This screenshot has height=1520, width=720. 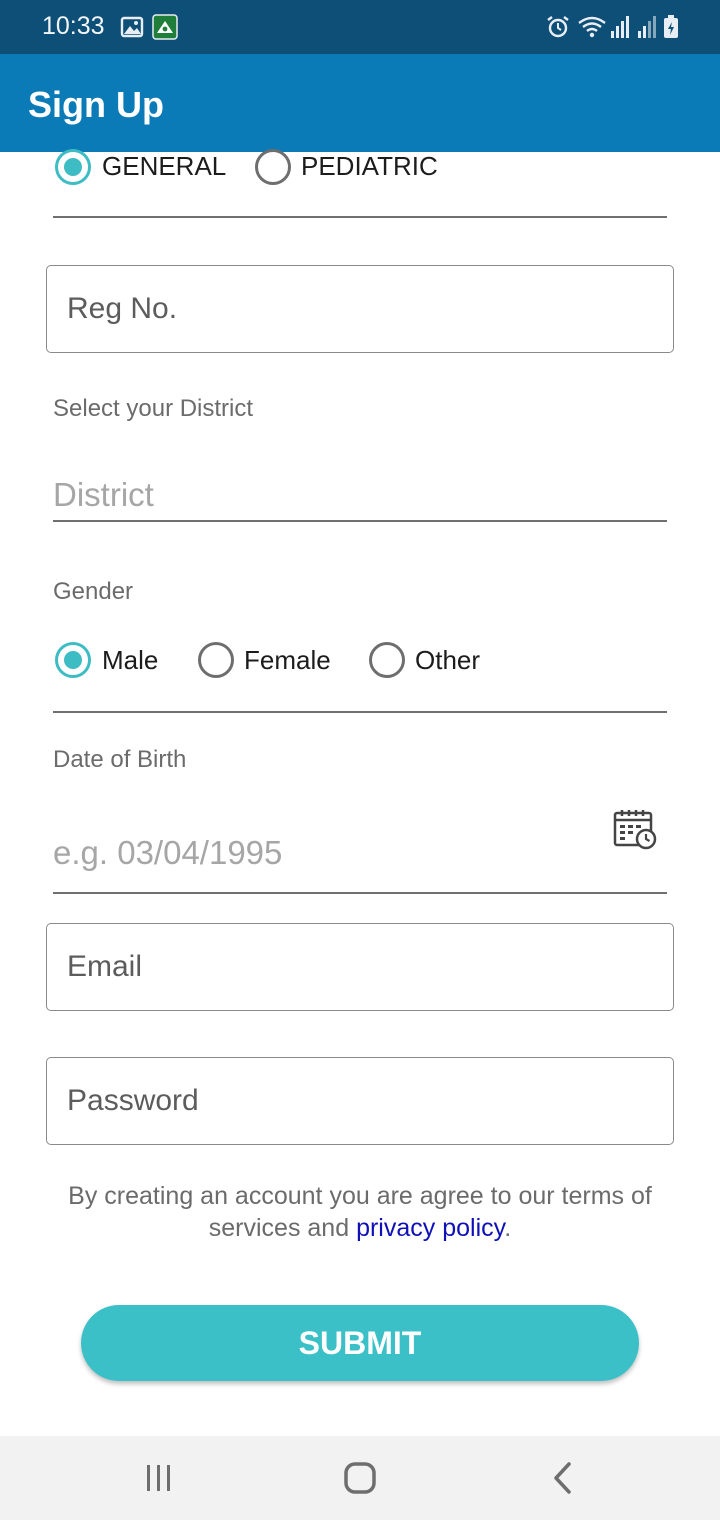 I want to click on dob-input, so click(x=323, y=853).